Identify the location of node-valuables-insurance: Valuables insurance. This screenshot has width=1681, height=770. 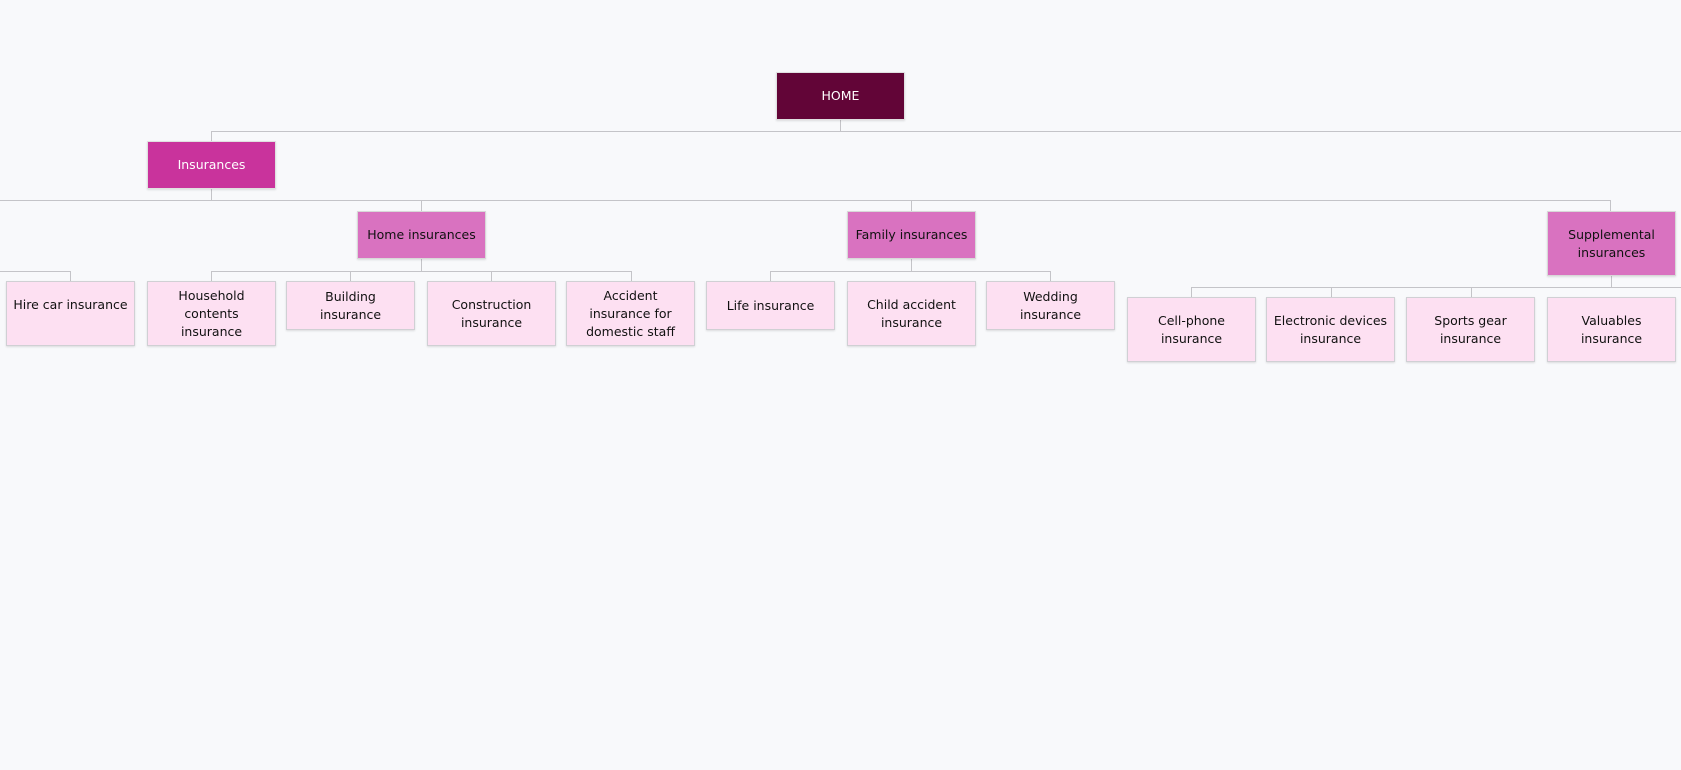
(1611, 329).